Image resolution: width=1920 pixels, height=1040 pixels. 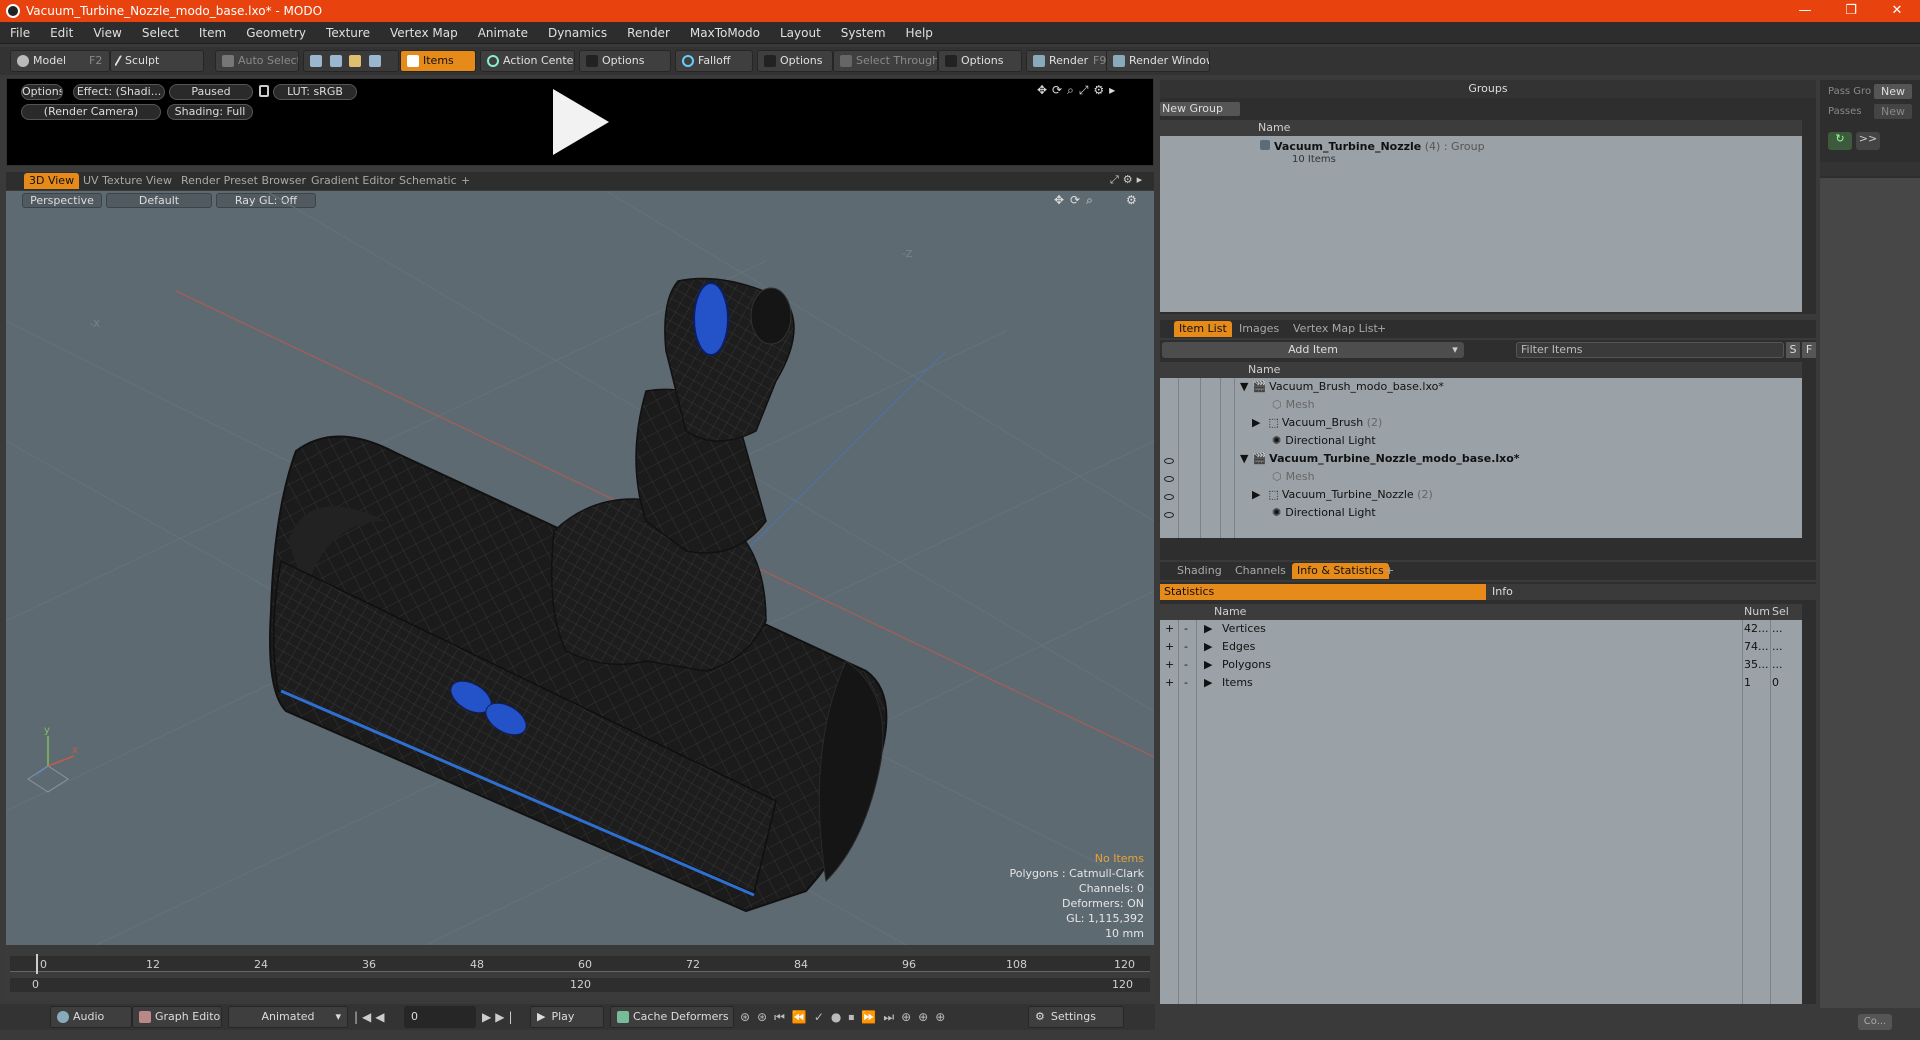 What do you see at coordinates (257, 61) in the screenshot?
I see `auto-select-button: Auto Select` at bounding box center [257, 61].